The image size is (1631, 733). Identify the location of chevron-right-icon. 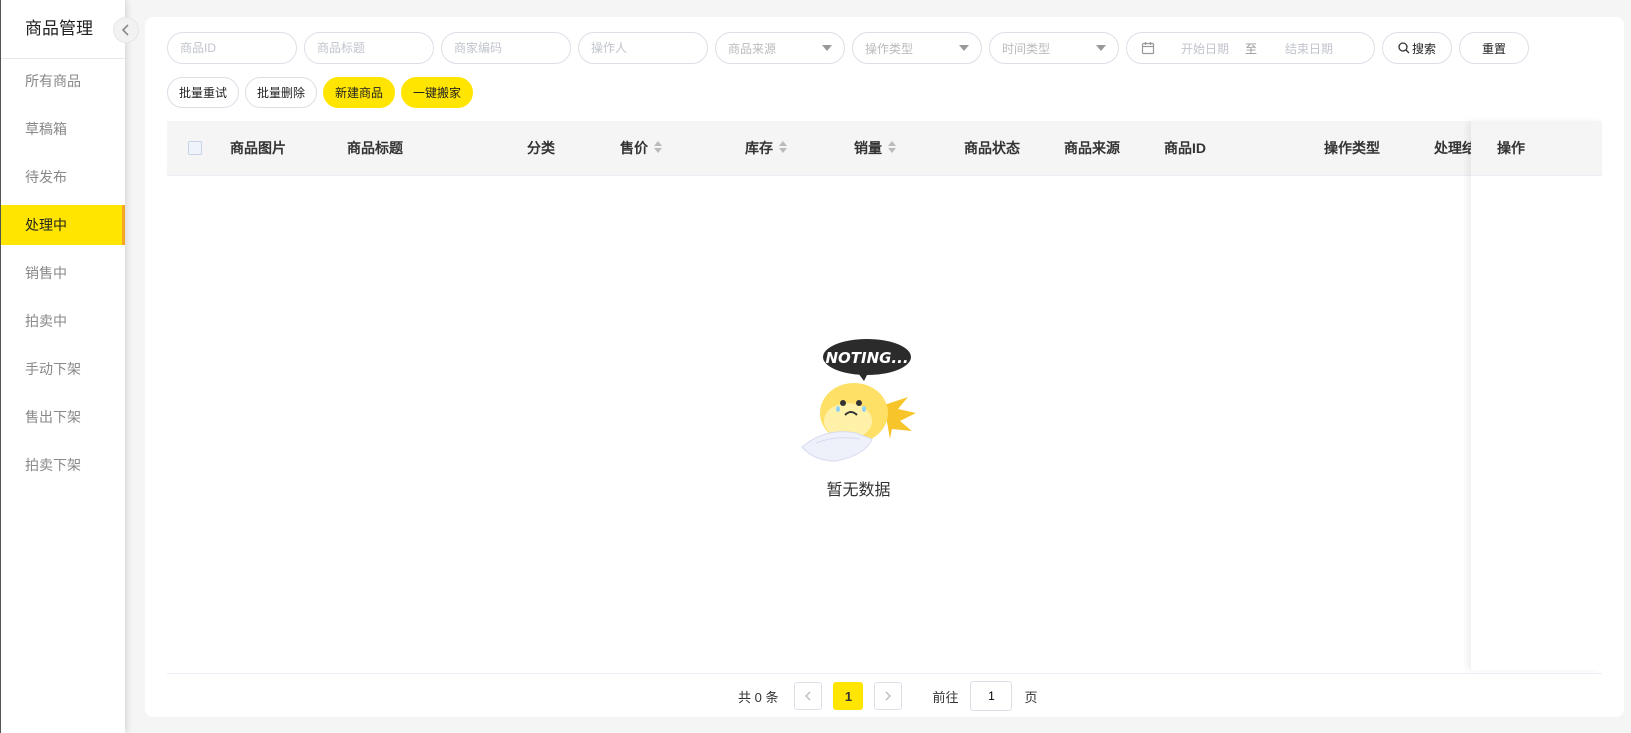
(888, 696).